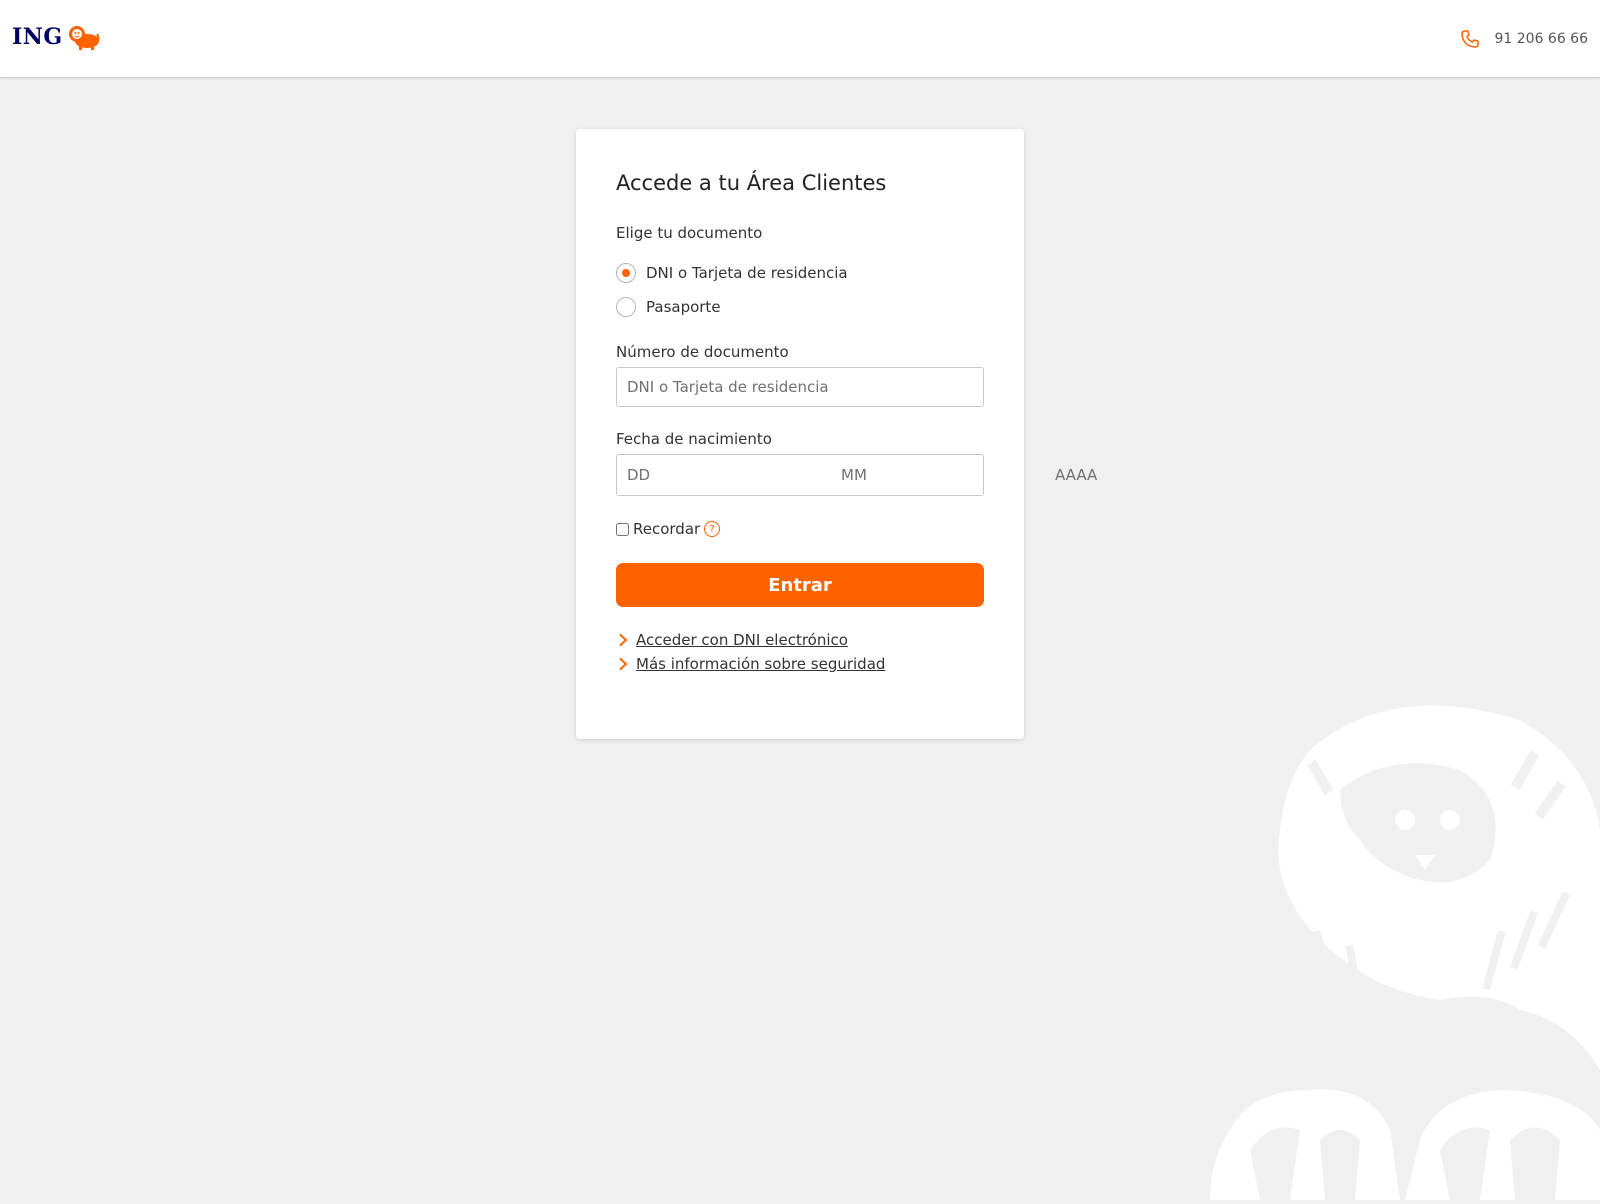  I want to click on link-security-info-row: Más información sobre seguridad, so click(750, 664).